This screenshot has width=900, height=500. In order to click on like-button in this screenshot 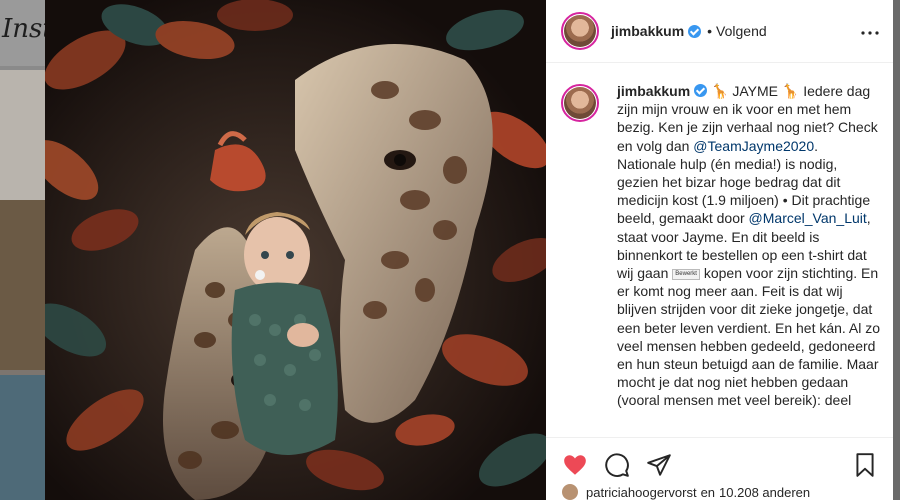, I will do `click(575, 465)`.